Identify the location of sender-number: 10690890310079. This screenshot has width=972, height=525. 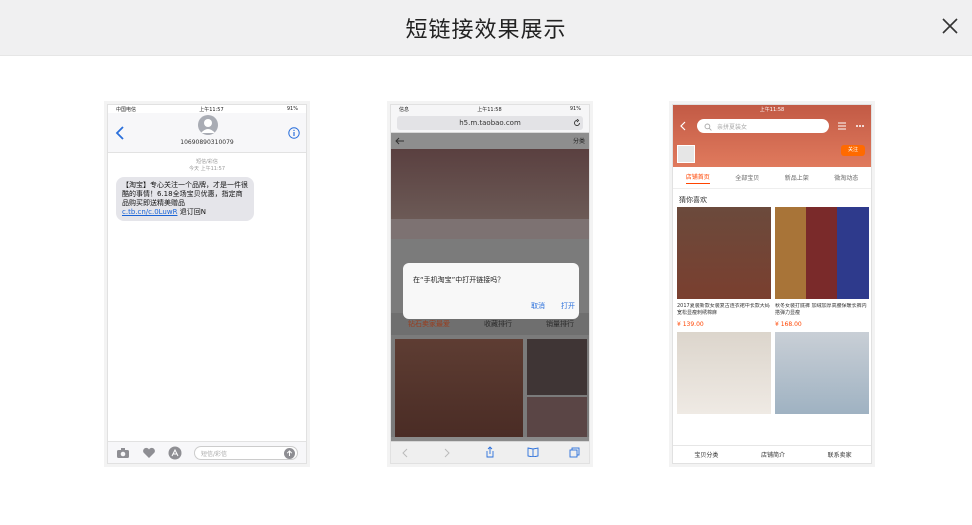
(207, 142).